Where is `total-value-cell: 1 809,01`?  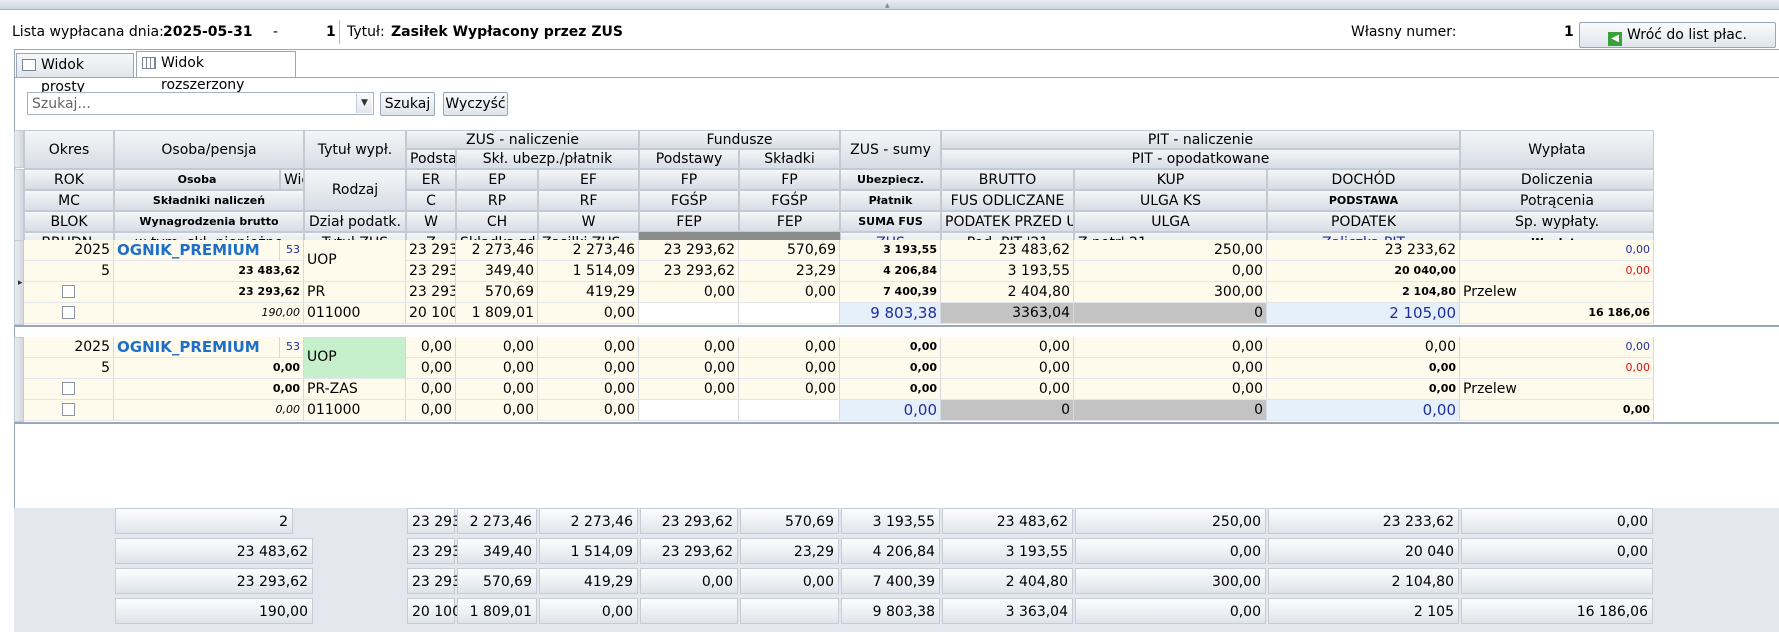 total-value-cell: 1 809,01 is located at coordinates (497, 611).